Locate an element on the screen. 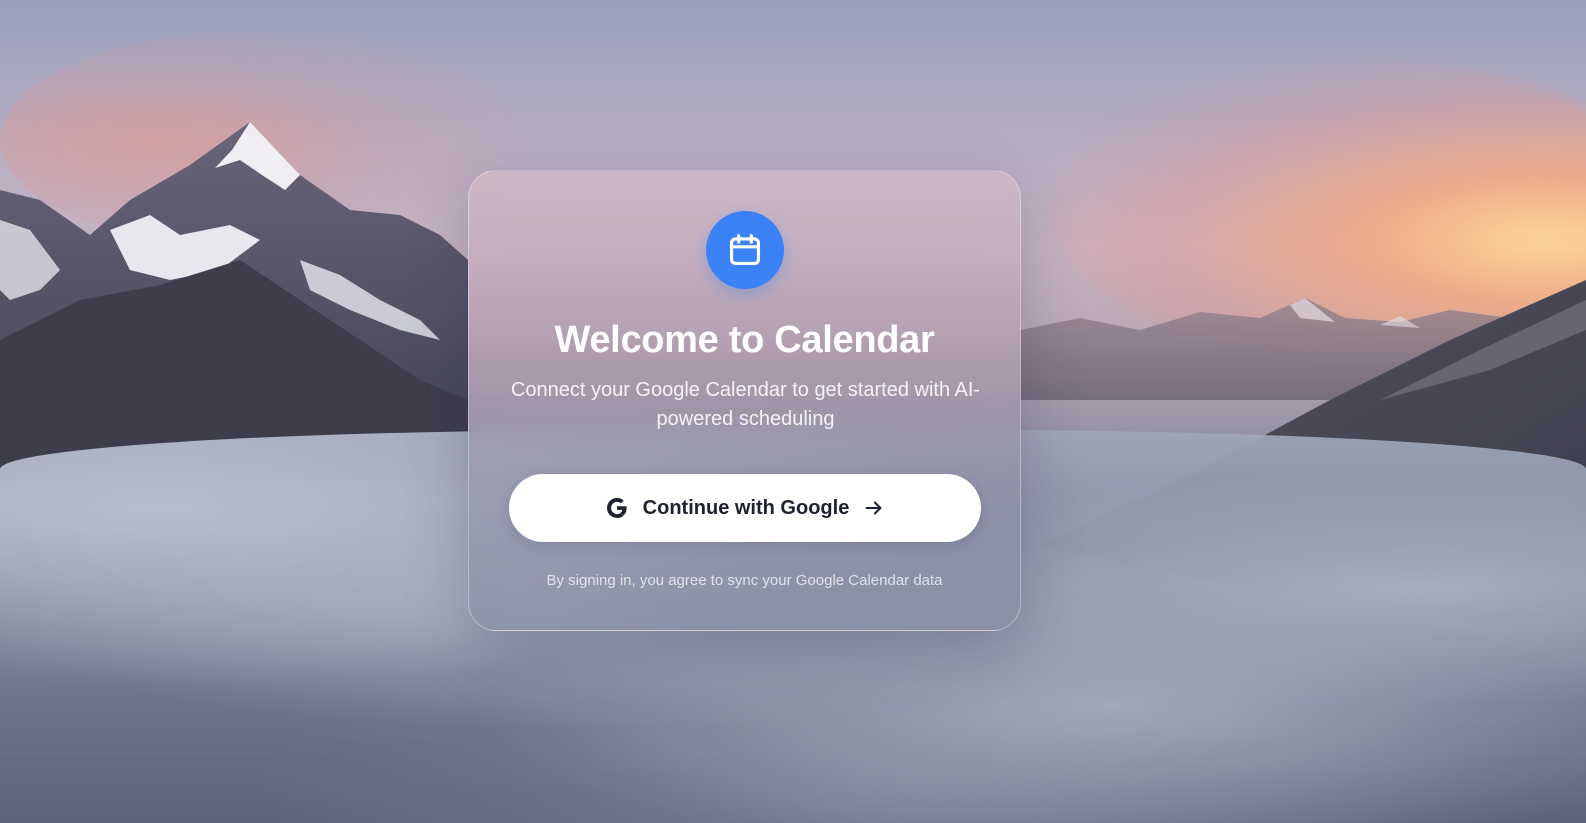 The image size is (1586, 823). arrow-right-icon is located at coordinates (874, 508).